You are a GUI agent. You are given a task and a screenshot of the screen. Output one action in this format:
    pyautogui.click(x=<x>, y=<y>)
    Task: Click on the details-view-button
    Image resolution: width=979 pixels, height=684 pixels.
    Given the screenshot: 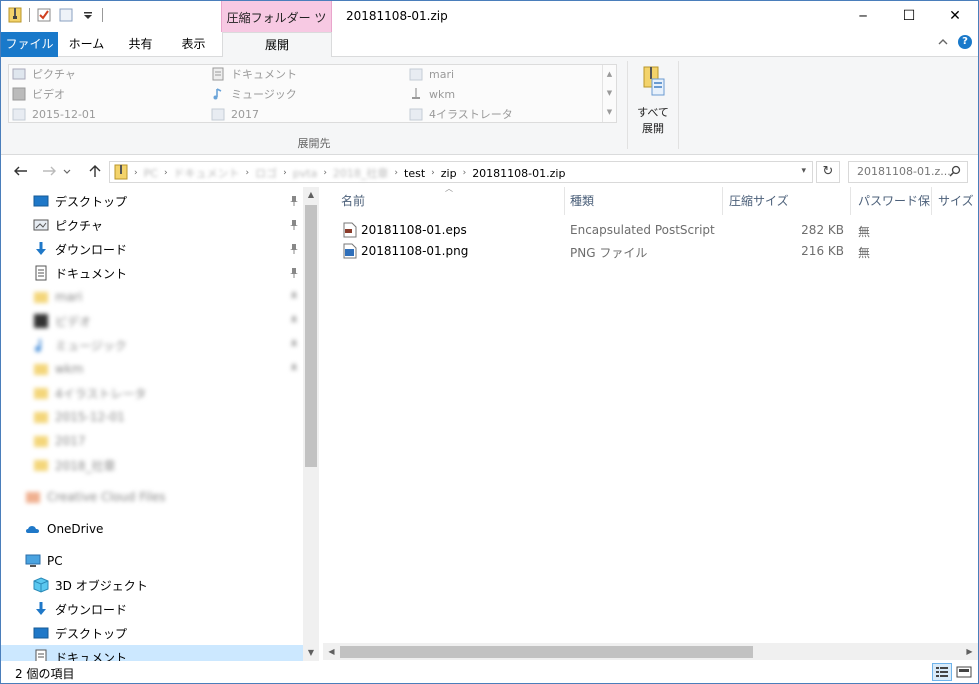 What is the action you would take?
    pyautogui.click(x=942, y=672)
    